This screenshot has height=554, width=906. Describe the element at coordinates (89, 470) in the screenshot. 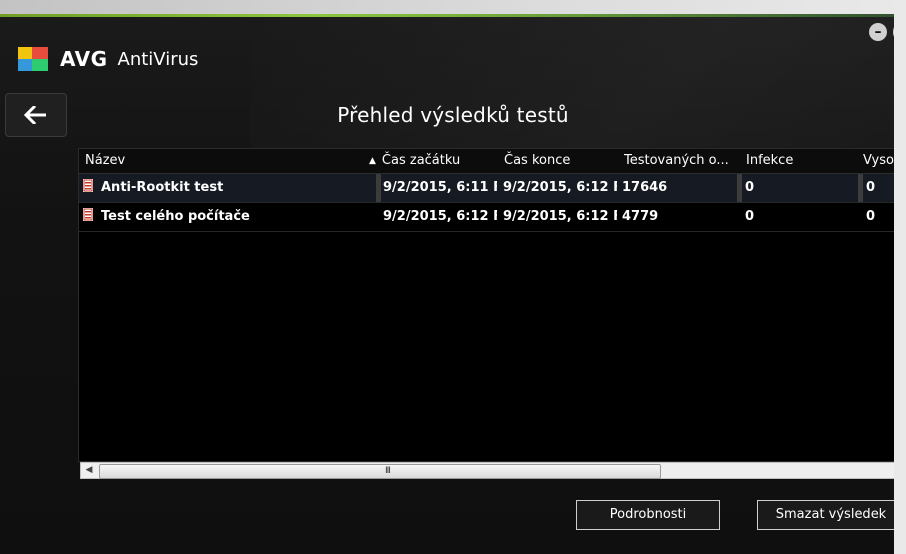

I see `scroll-left-icon: ◀` at that location.